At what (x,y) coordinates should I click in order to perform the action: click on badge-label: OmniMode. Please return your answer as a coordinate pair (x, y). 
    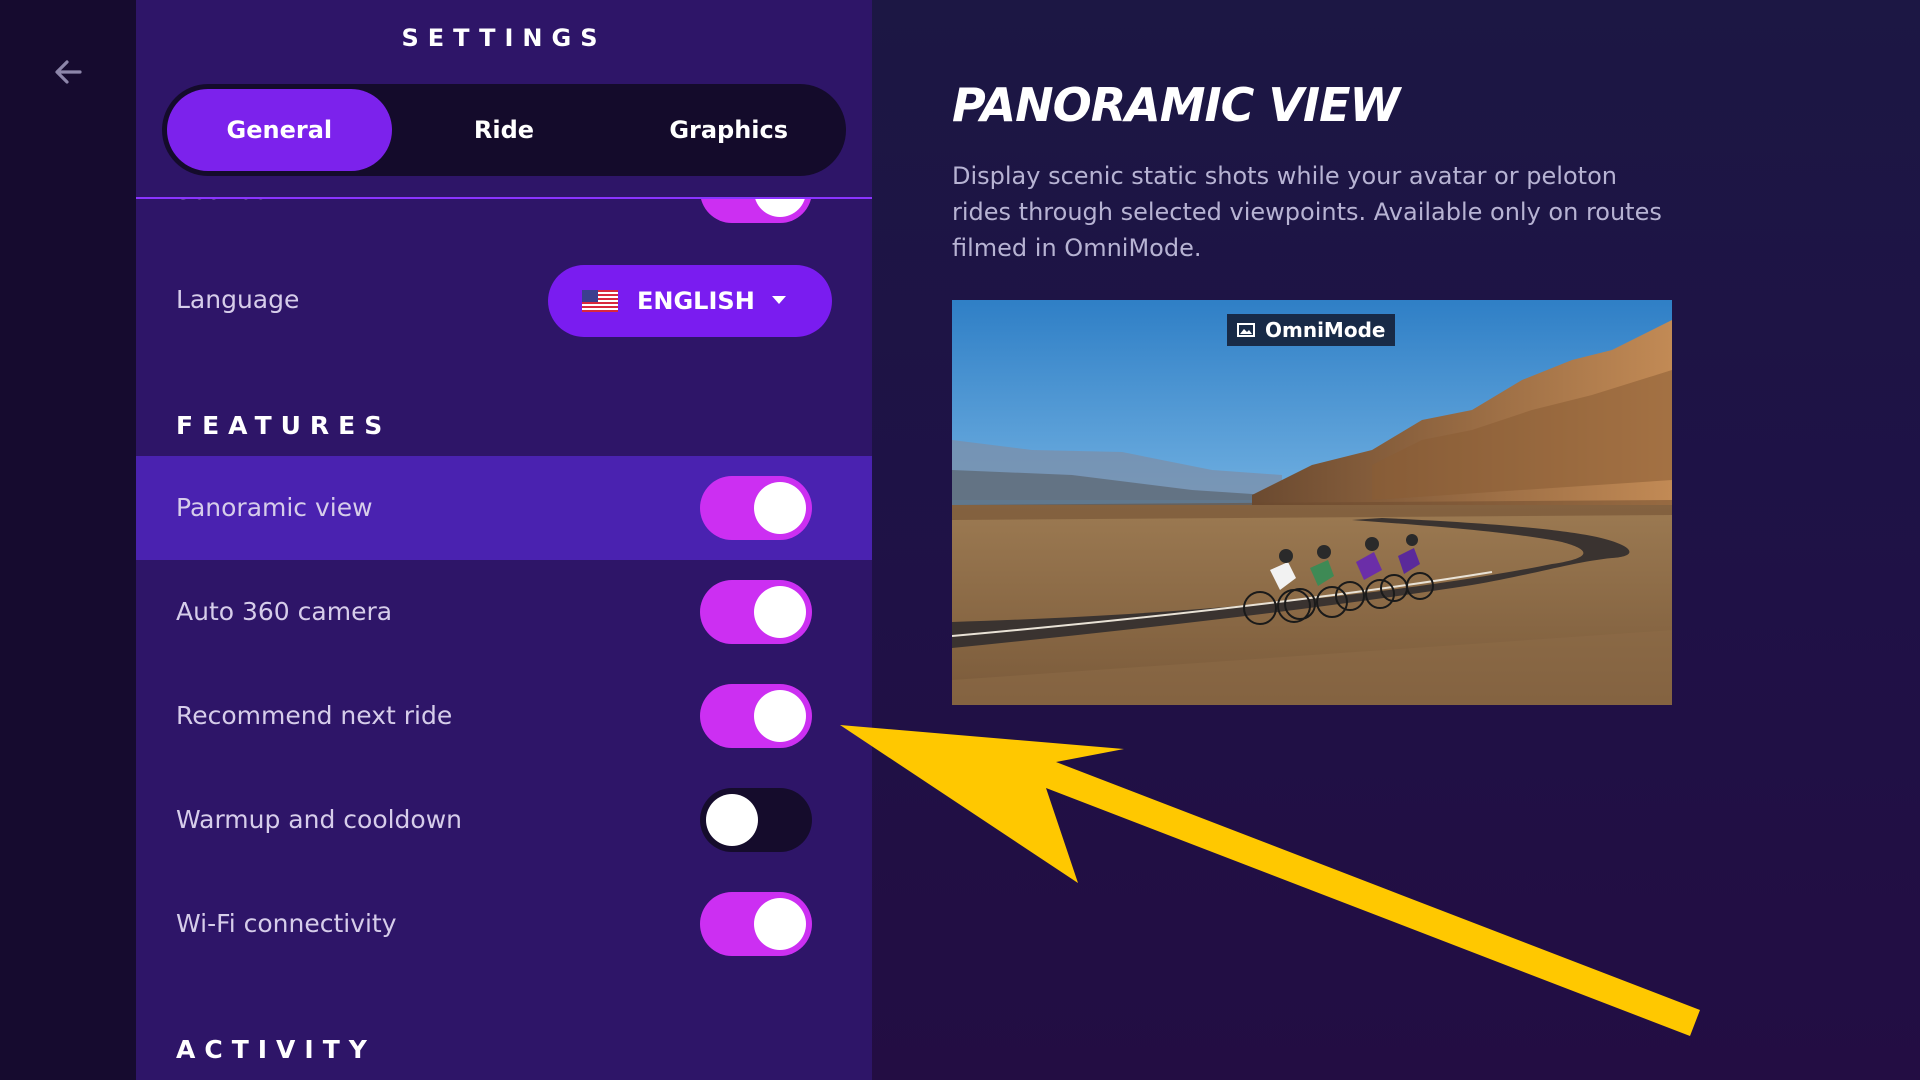
    Looking at the image, I should click on (1325, 330).